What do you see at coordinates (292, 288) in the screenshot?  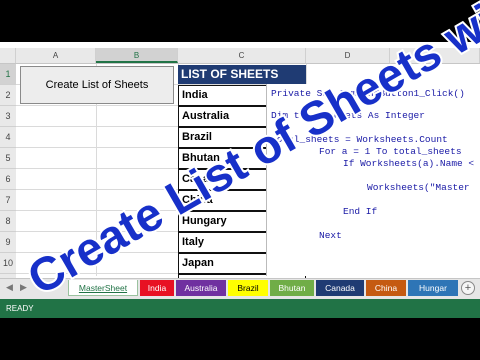 I see `sheet-tab-bhutan: Bhutan` at bounding box center [292, 288].